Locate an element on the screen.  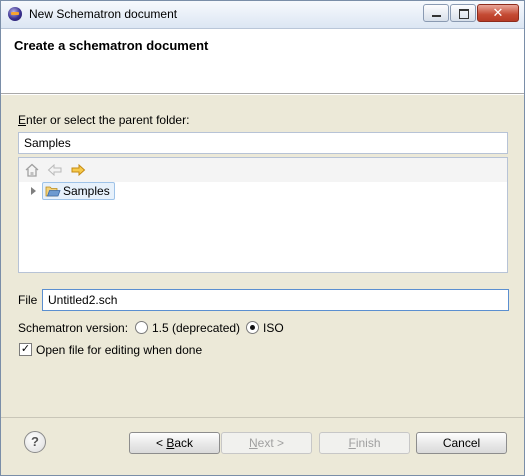
tree-item-samples: Samples is located at coordinates (78, 191).